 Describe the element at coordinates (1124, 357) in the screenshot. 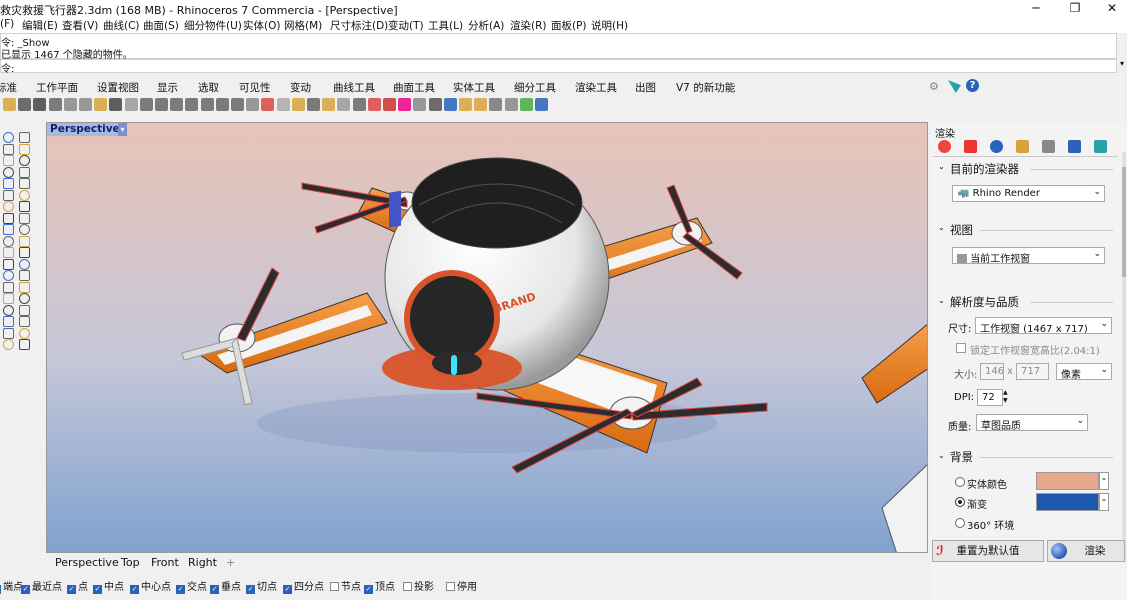

I see `panel-scrollbar` at that location.